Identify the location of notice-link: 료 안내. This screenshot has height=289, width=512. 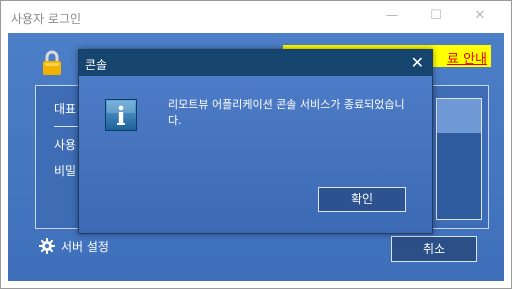
(467, 57).